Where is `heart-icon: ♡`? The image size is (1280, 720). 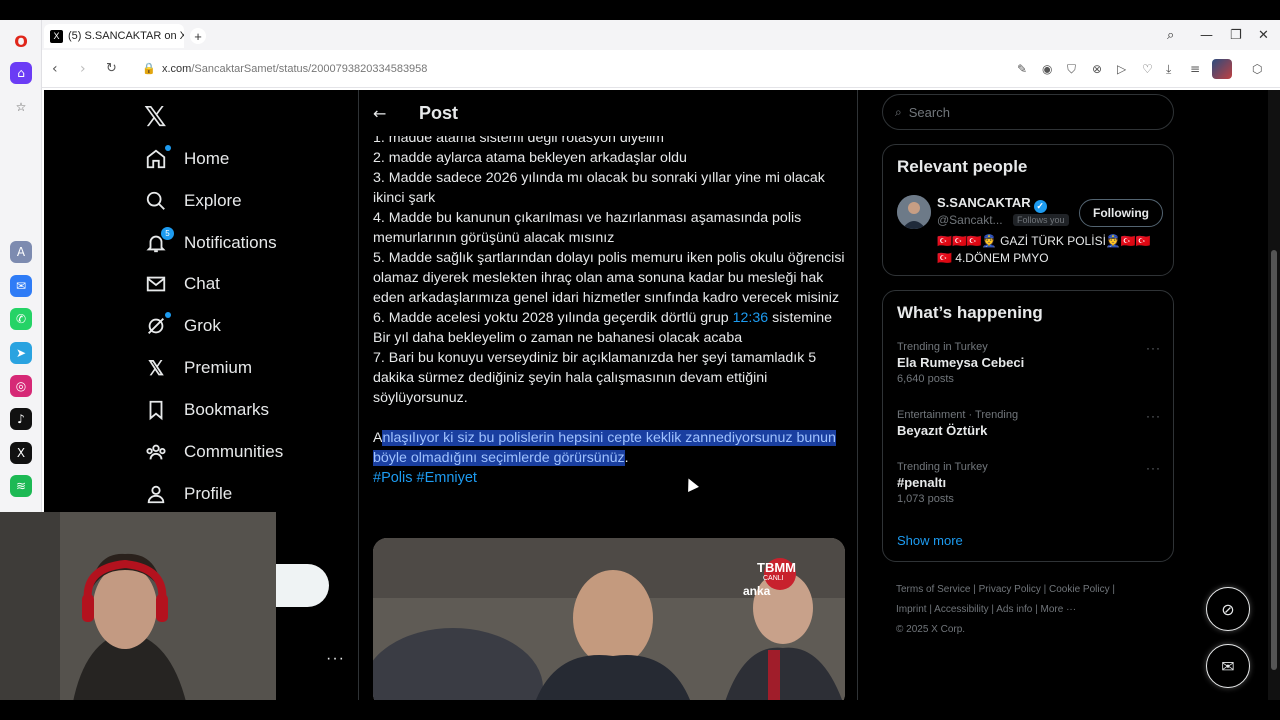
heart-icon: ♡ is located at coordinates (1147, 69).